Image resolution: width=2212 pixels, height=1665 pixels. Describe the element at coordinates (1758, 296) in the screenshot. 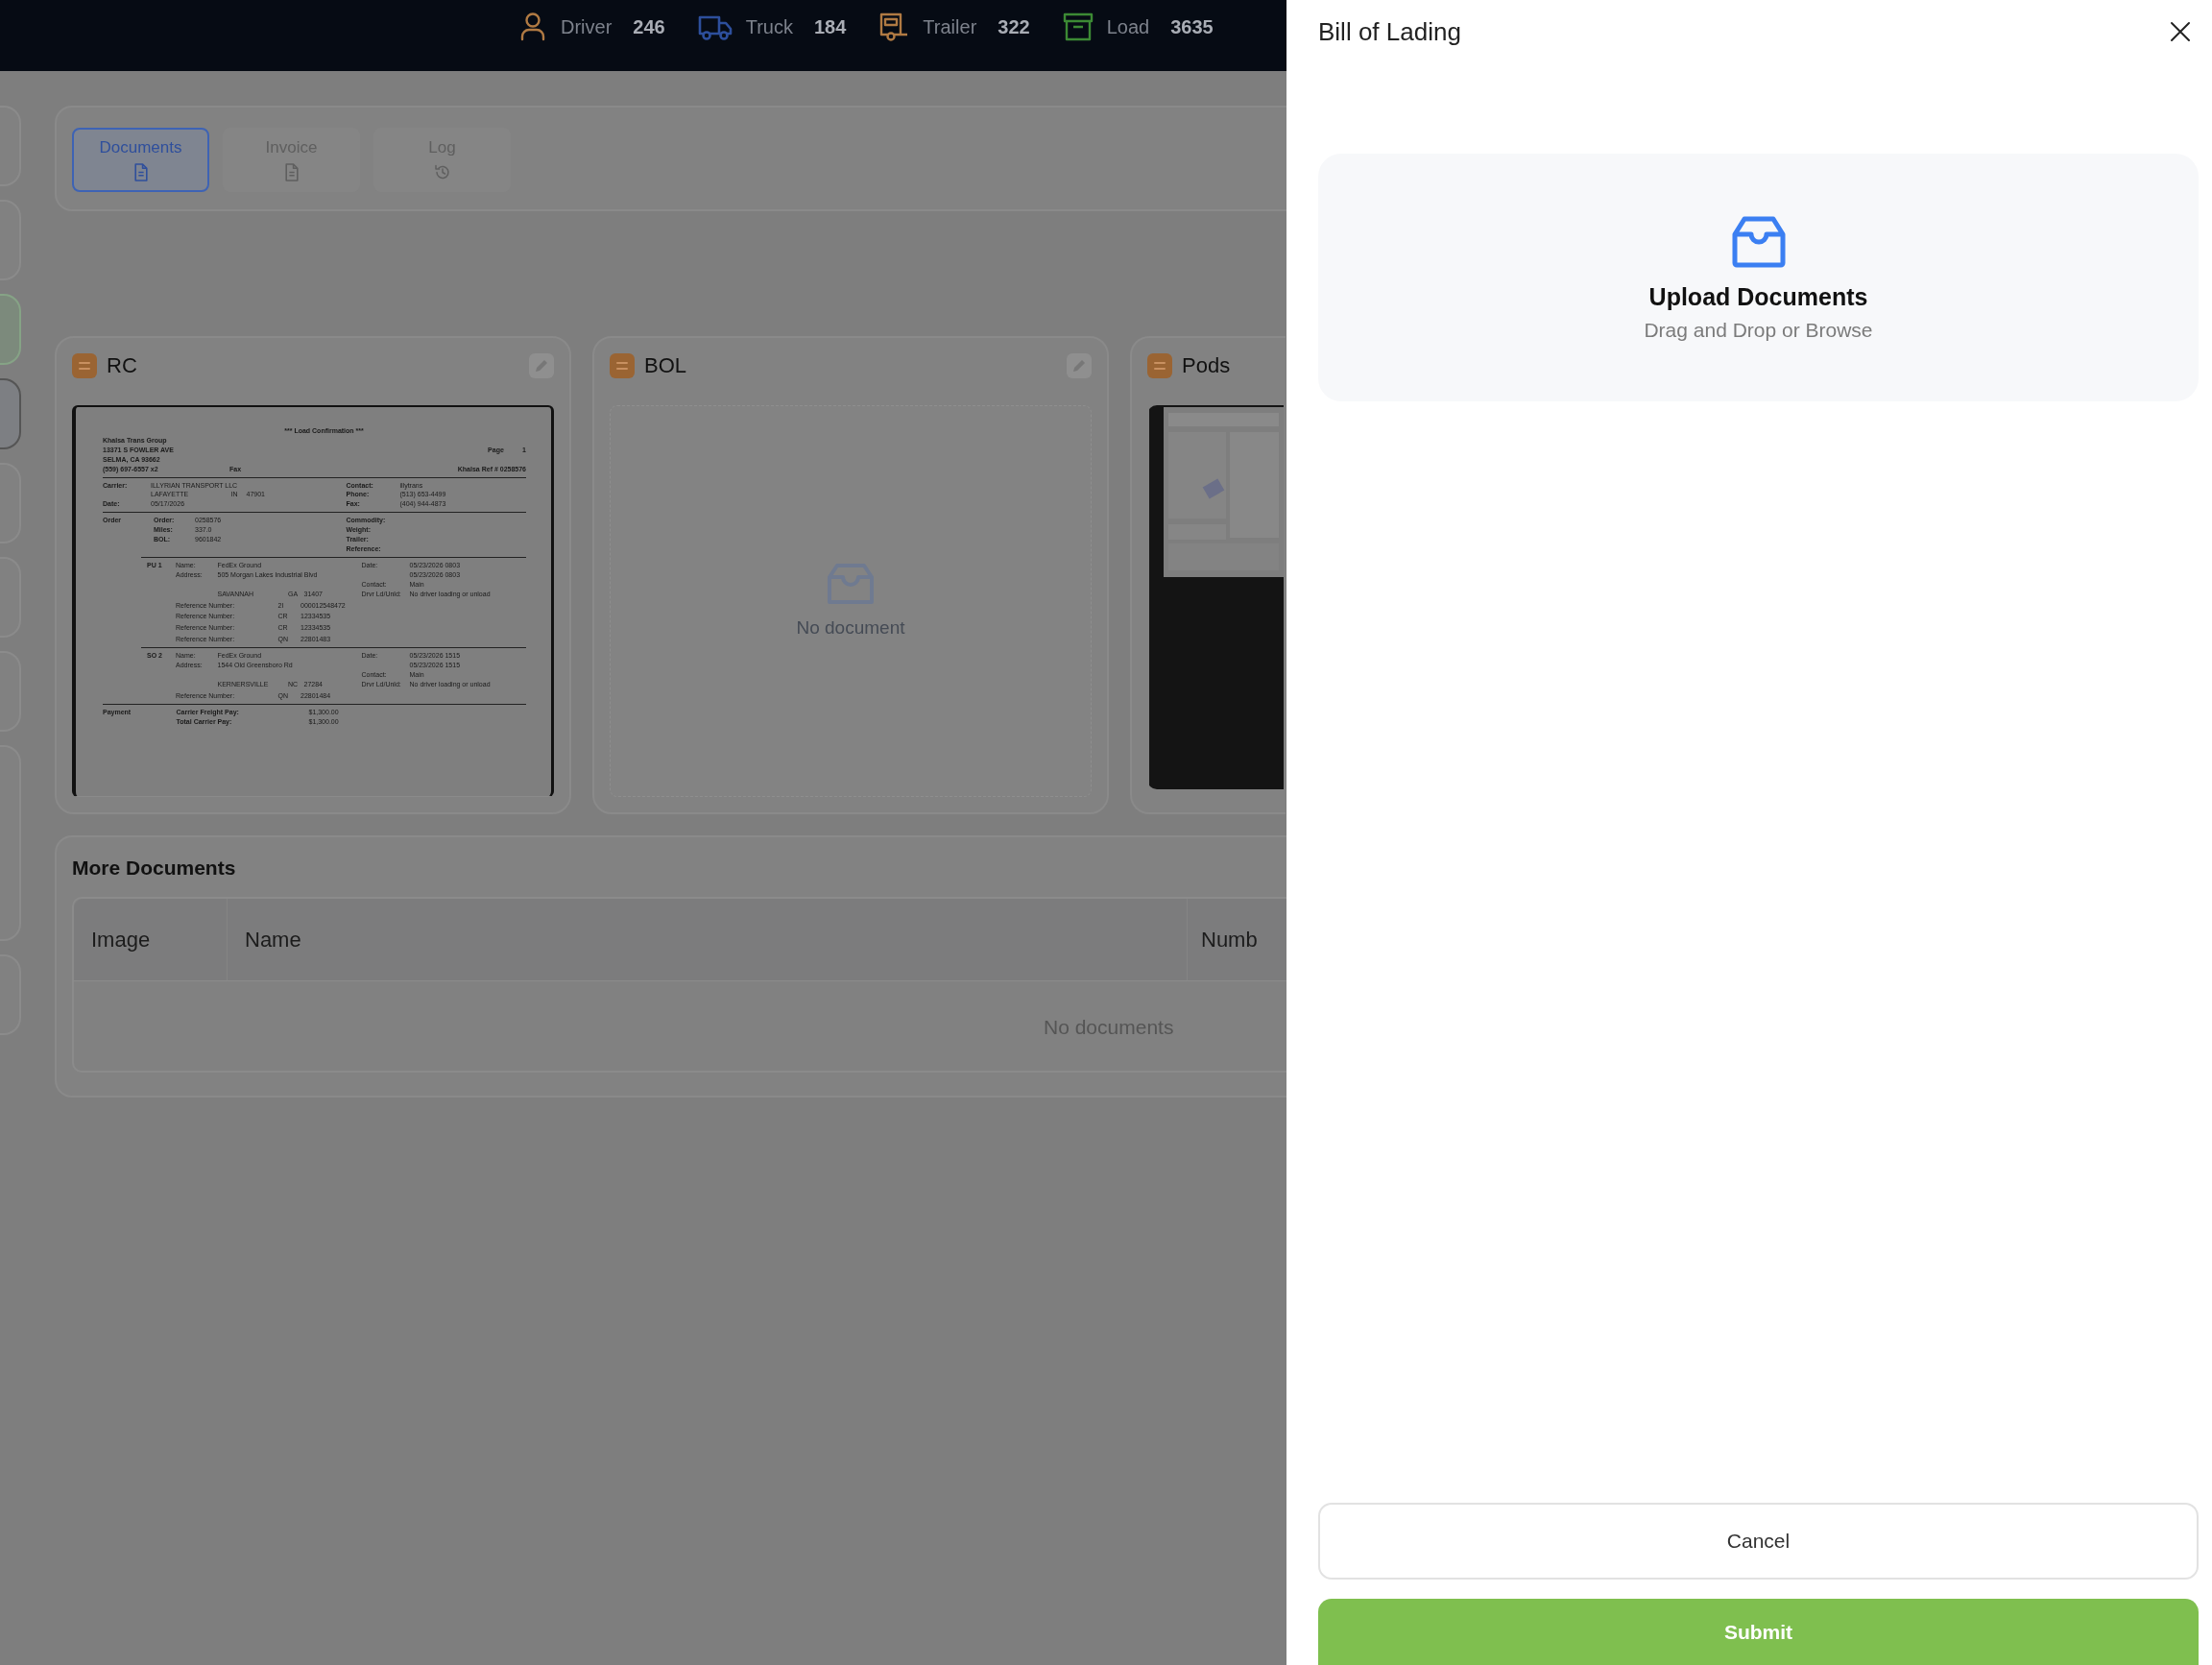

I see `upload-title: Upload Documents` at that location.